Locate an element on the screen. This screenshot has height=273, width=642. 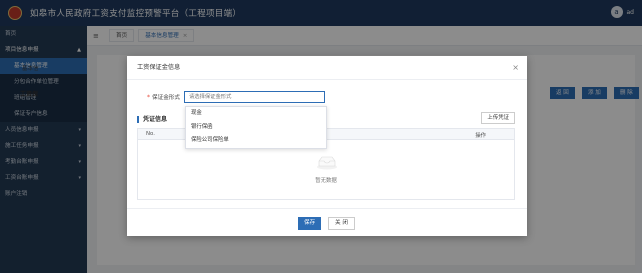
deposit-type-select is located at coordinates (254, 97).